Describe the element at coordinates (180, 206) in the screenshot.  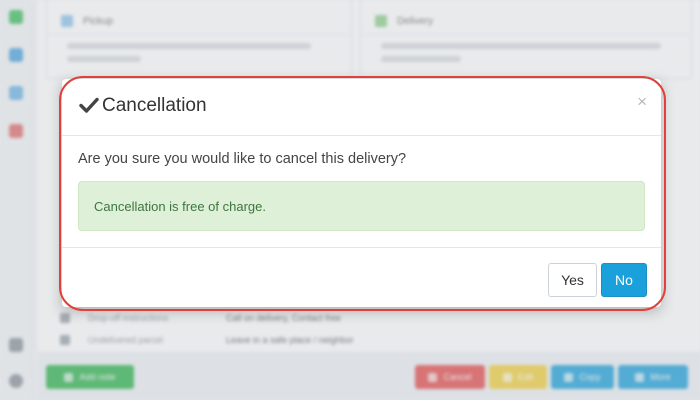
I see `alert-text: Cancellation is free of charge.` at that location.